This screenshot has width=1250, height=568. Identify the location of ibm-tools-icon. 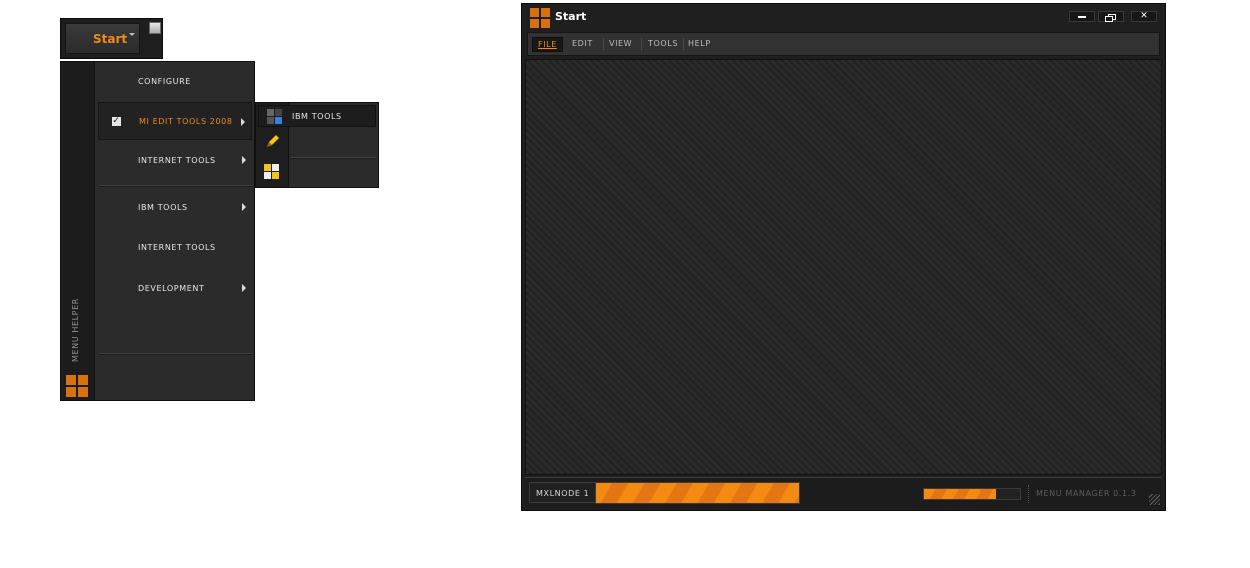
(274, 116).